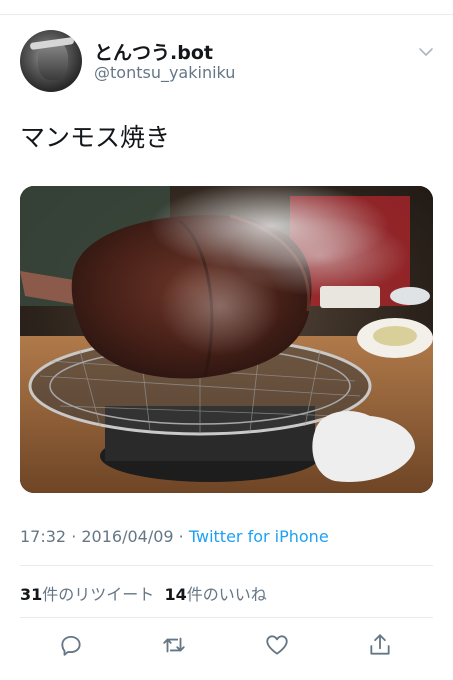 The width and height of the screenshot is (453, 680). I want to click on heart-icon, so click(277, 645).